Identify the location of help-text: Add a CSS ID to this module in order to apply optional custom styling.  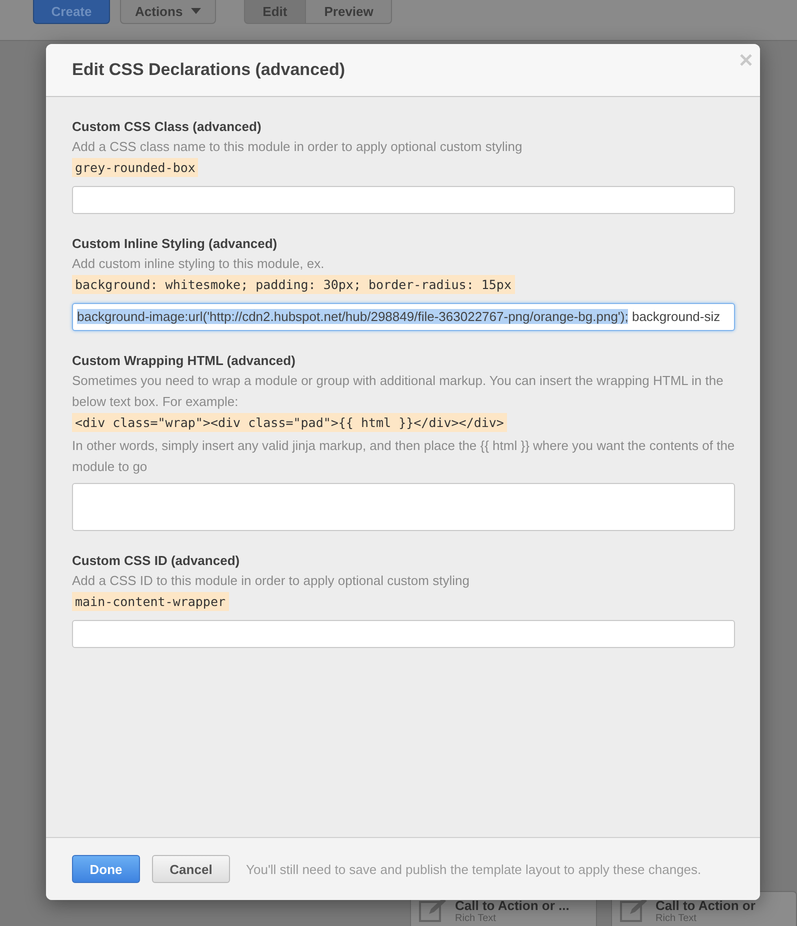
(271, 581).